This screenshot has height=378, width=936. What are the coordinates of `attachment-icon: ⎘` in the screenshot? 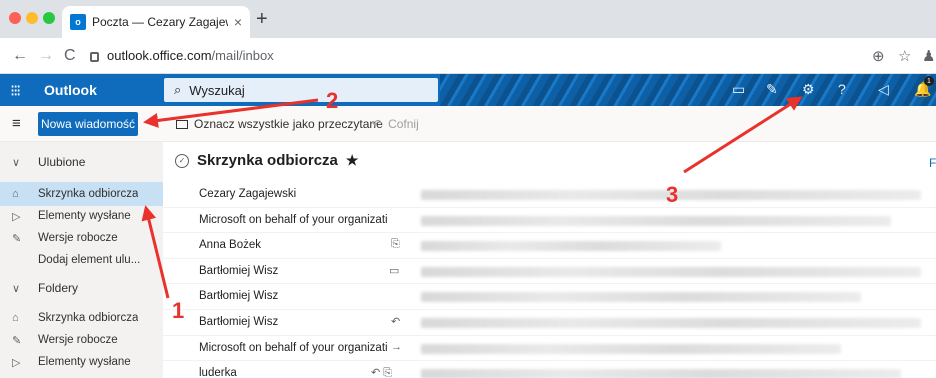 It's located at (395, 244).